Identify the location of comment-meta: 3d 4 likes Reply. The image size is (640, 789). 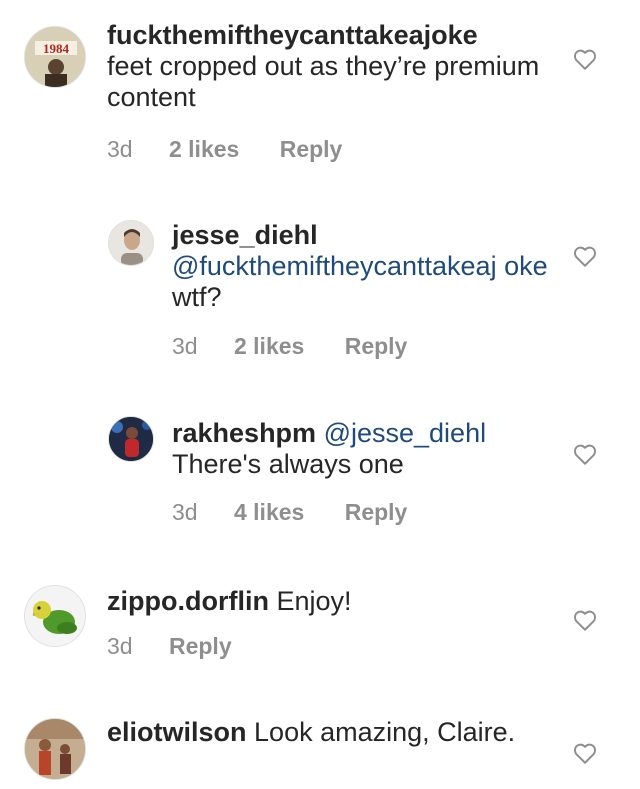
(289, 512).